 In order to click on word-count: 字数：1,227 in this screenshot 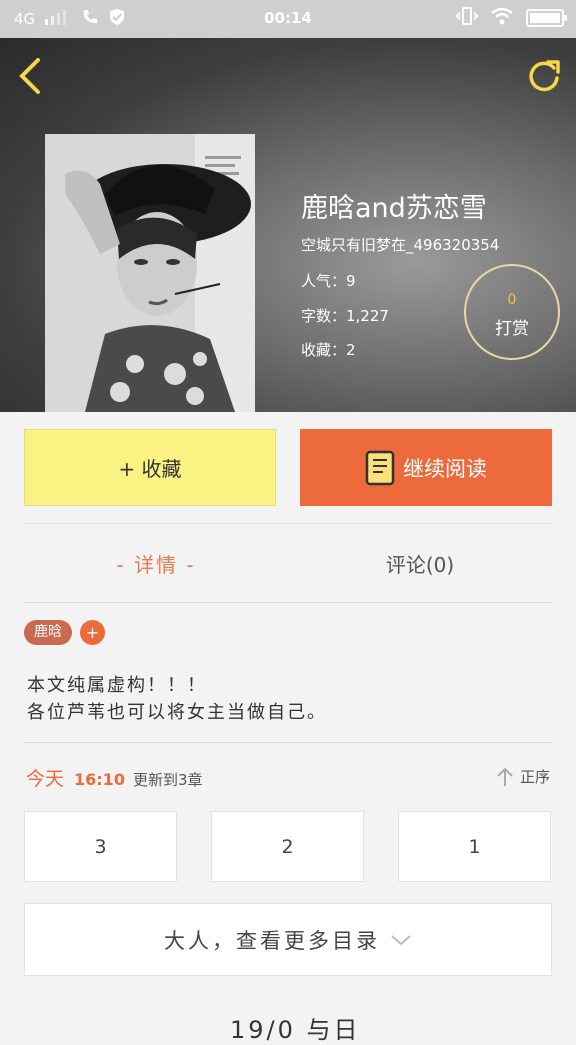, I will do `click(345, 316)`.